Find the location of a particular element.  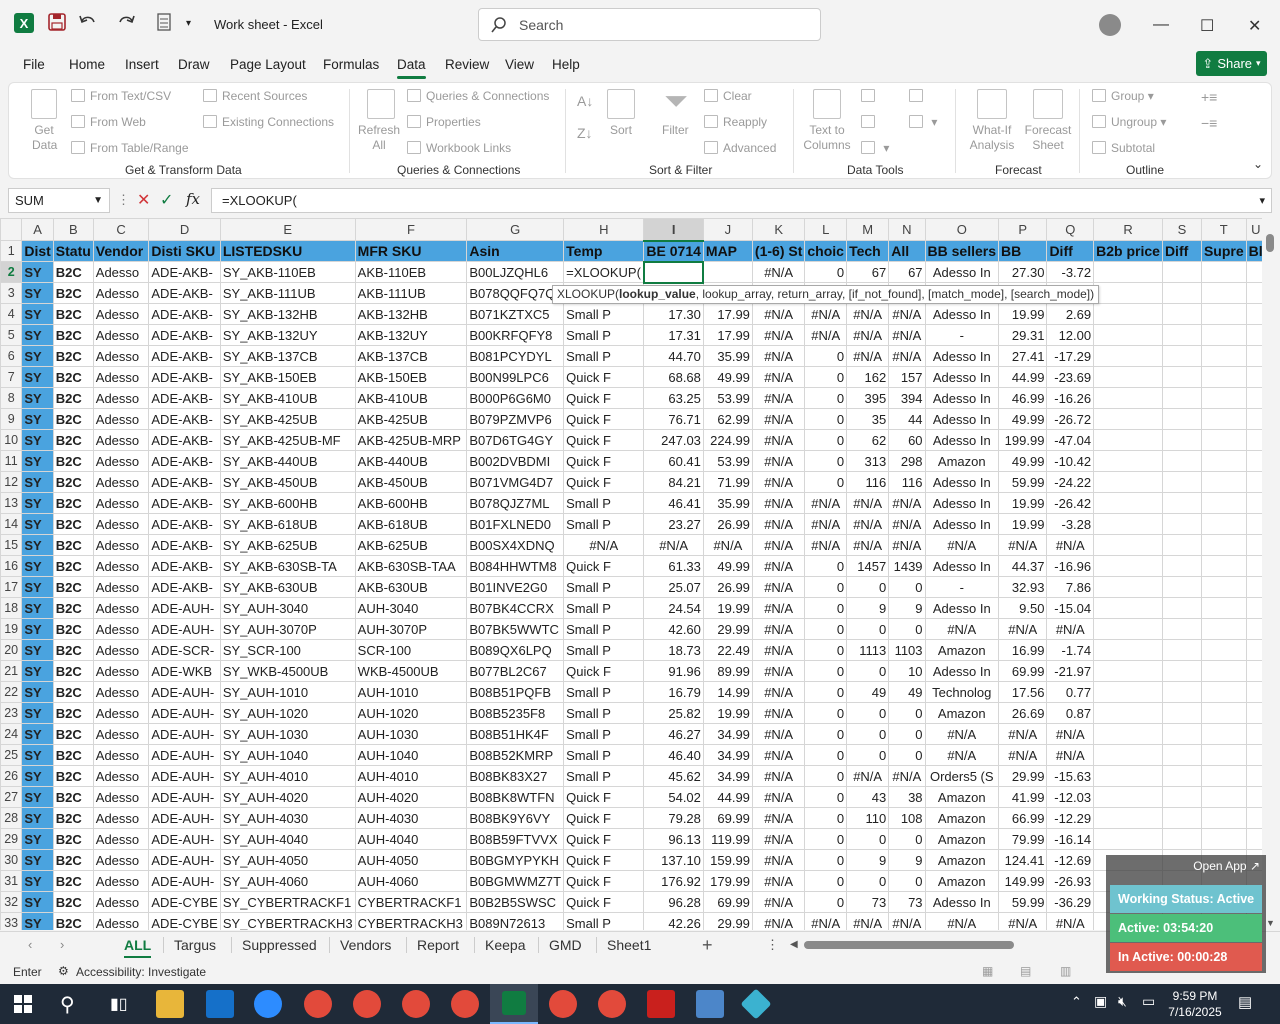

cell: SY_CYBERTRACKF1 is located at coordinates (287, 902).